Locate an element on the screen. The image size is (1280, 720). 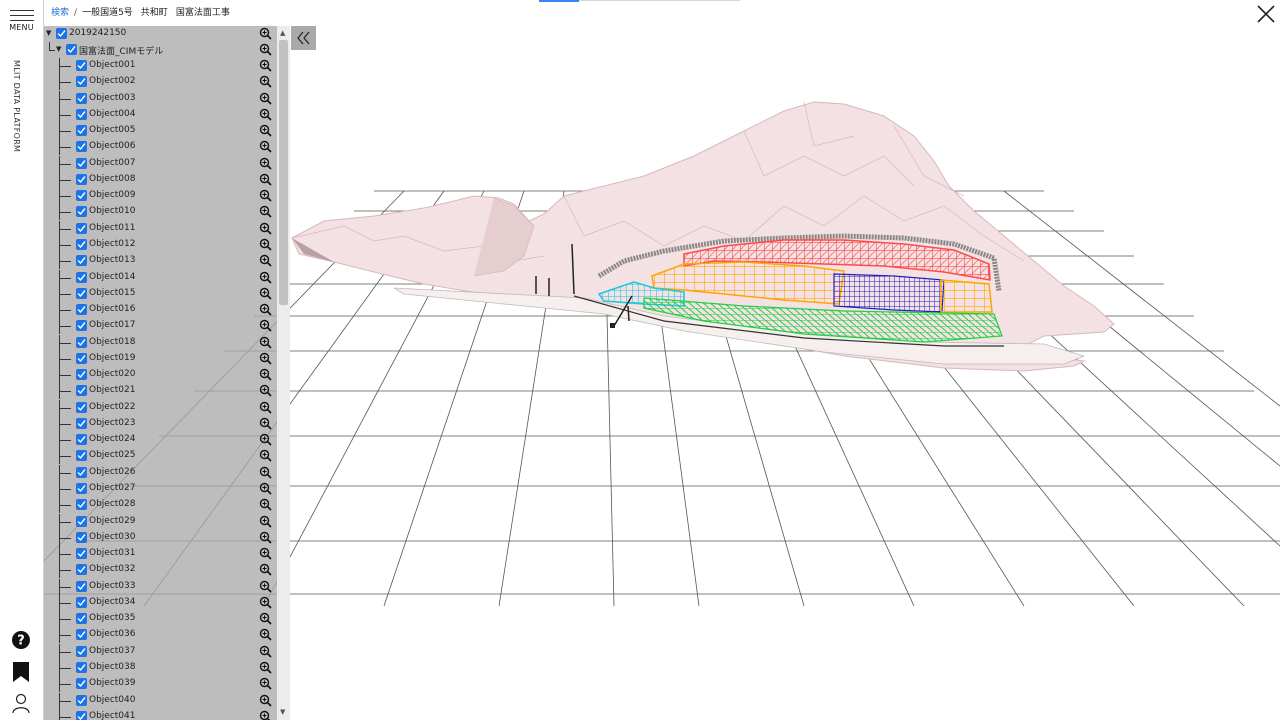
tree-row-object: Object002 is located at coordinates (160, 82).